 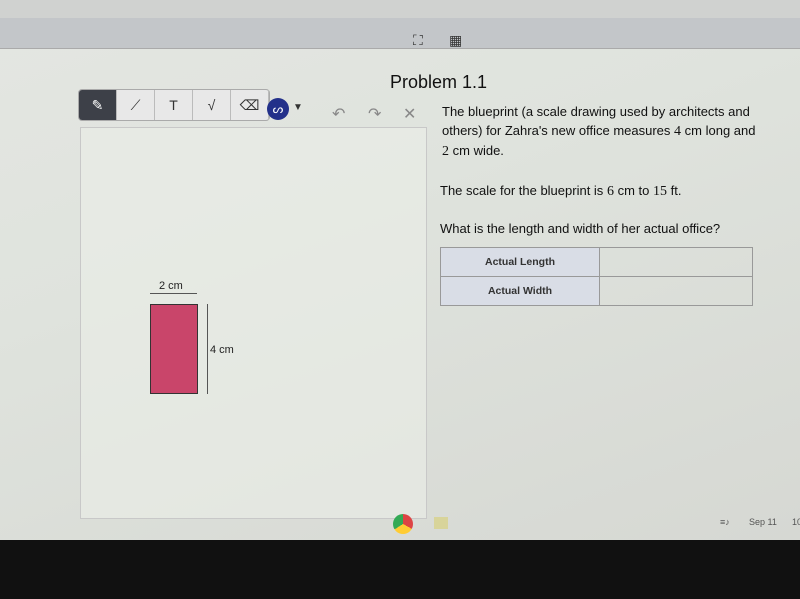 I want to click on redo-icon: ↷, so click(x=374, y=114).